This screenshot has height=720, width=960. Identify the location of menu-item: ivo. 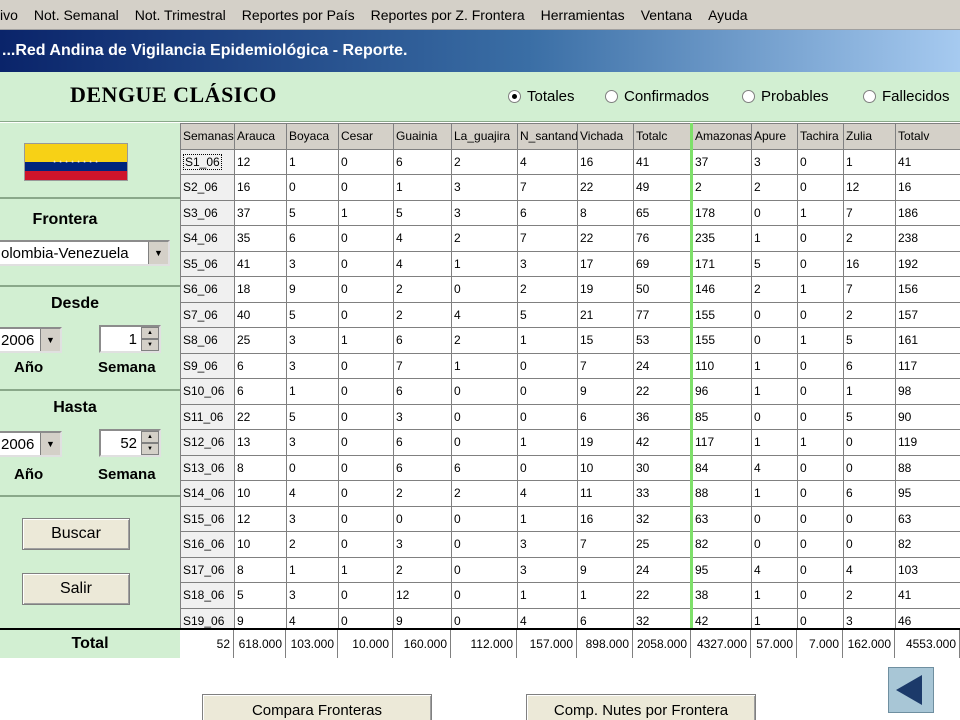
(13, 15).